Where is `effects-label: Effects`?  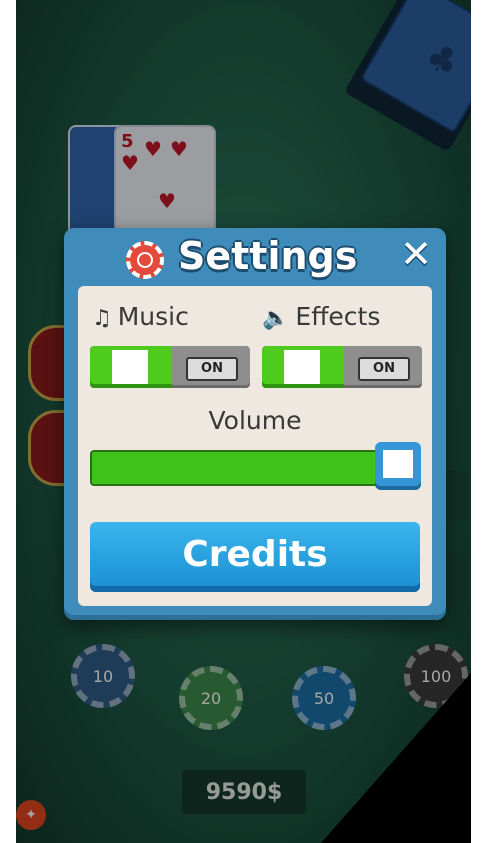 effects-label: Effects is located at coordinates (338, 316).